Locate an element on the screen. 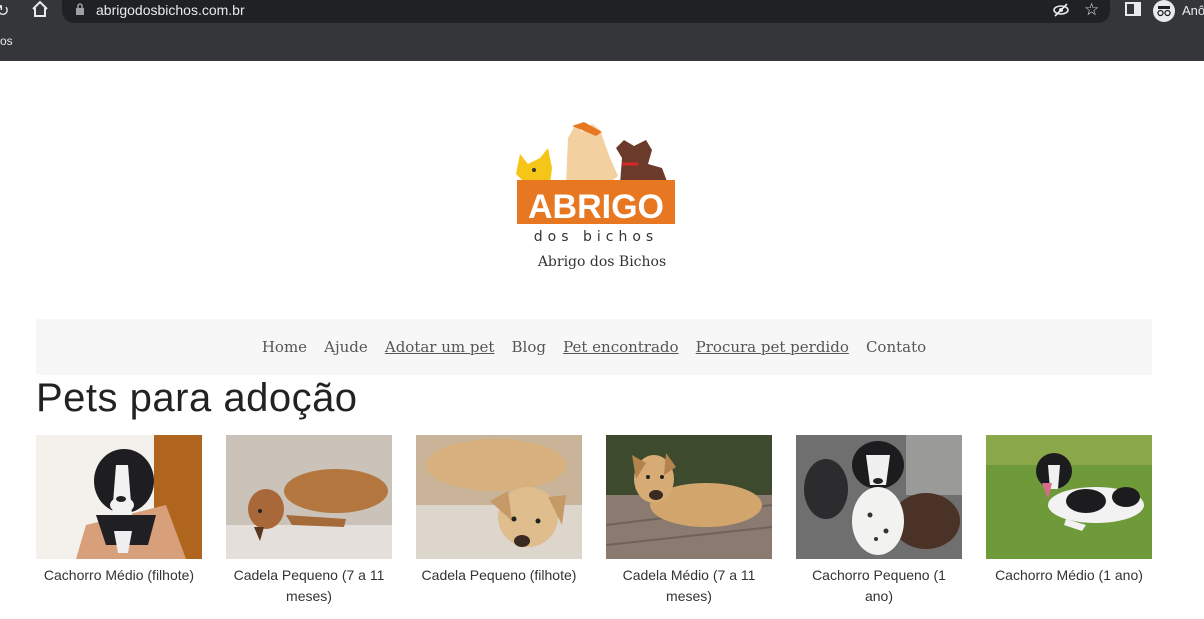  browser-chrome: ↻ abrigodosbichos.com.br ☆ Anô os is located at coordinates (602, 30).